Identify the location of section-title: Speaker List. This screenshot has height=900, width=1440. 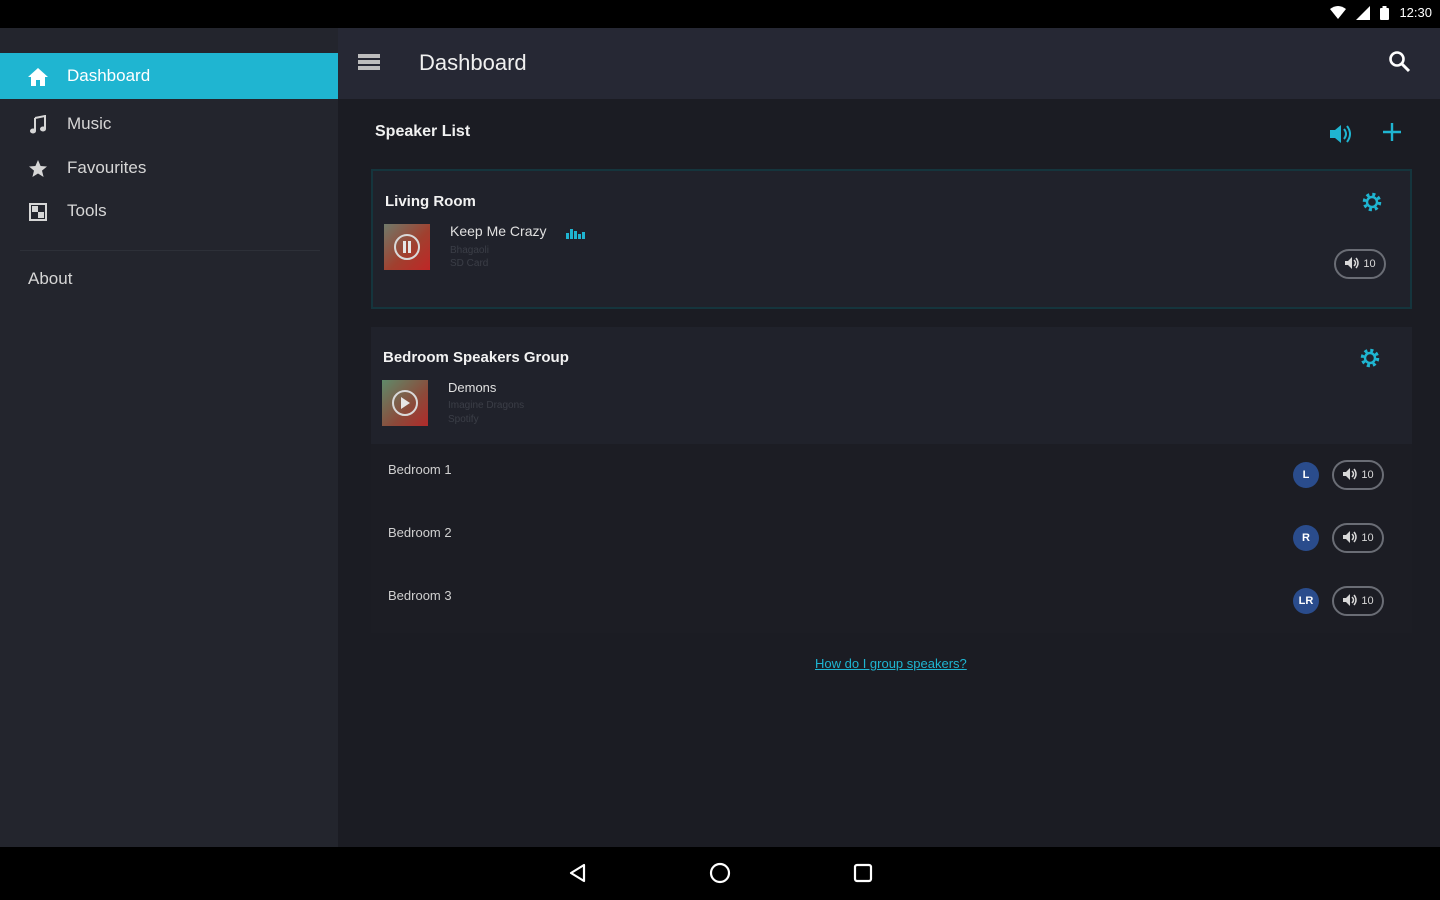
(423, 131).